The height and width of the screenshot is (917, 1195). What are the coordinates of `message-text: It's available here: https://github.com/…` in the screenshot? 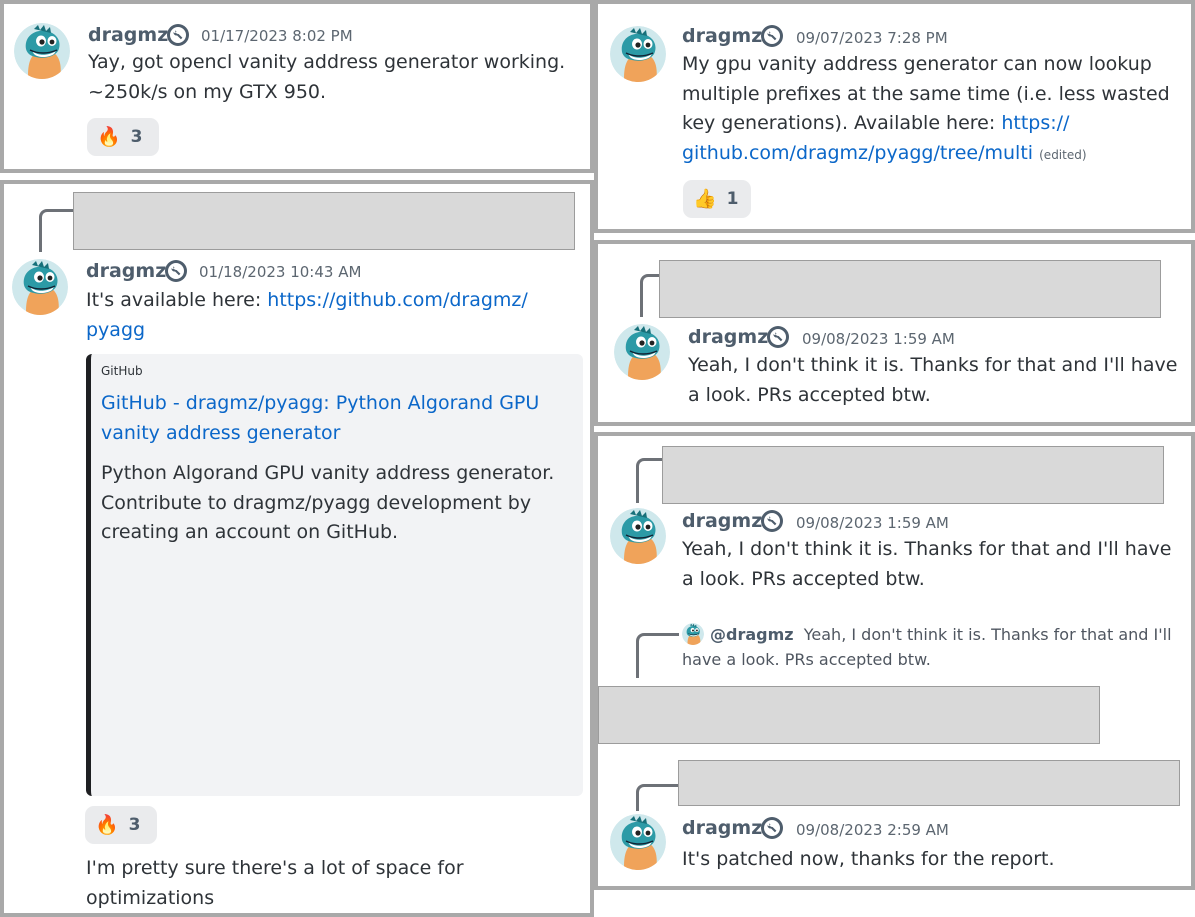 It's located at (331, 315).